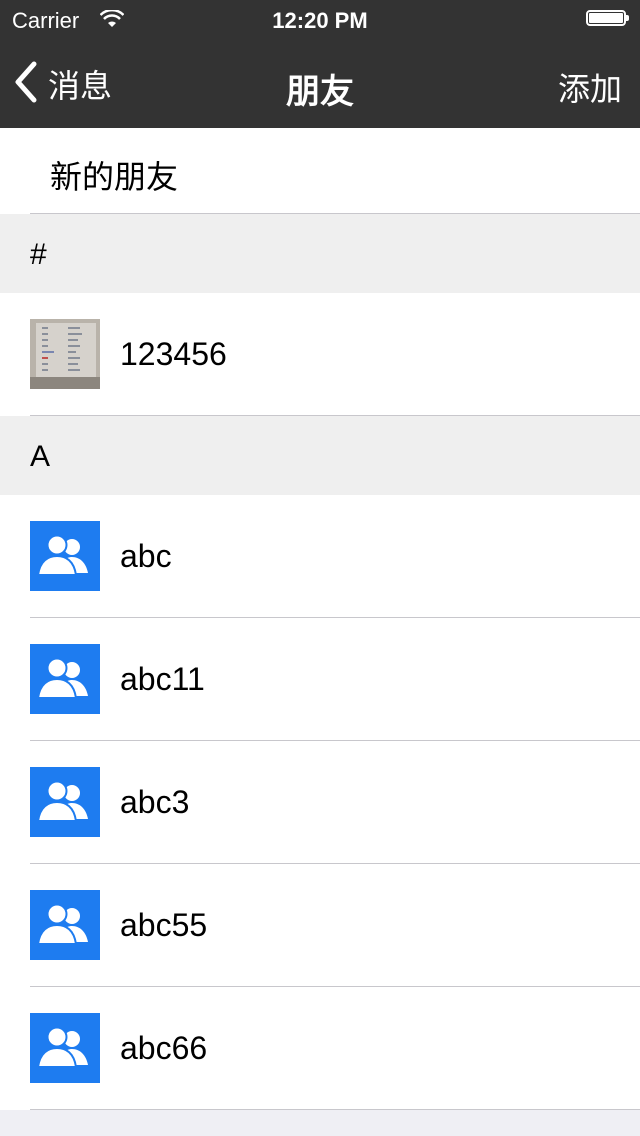 This screenshot has width=640, height=1136. Describe the element at coordinates (65, 354) in the screenshot. I see `avatar` at that location.